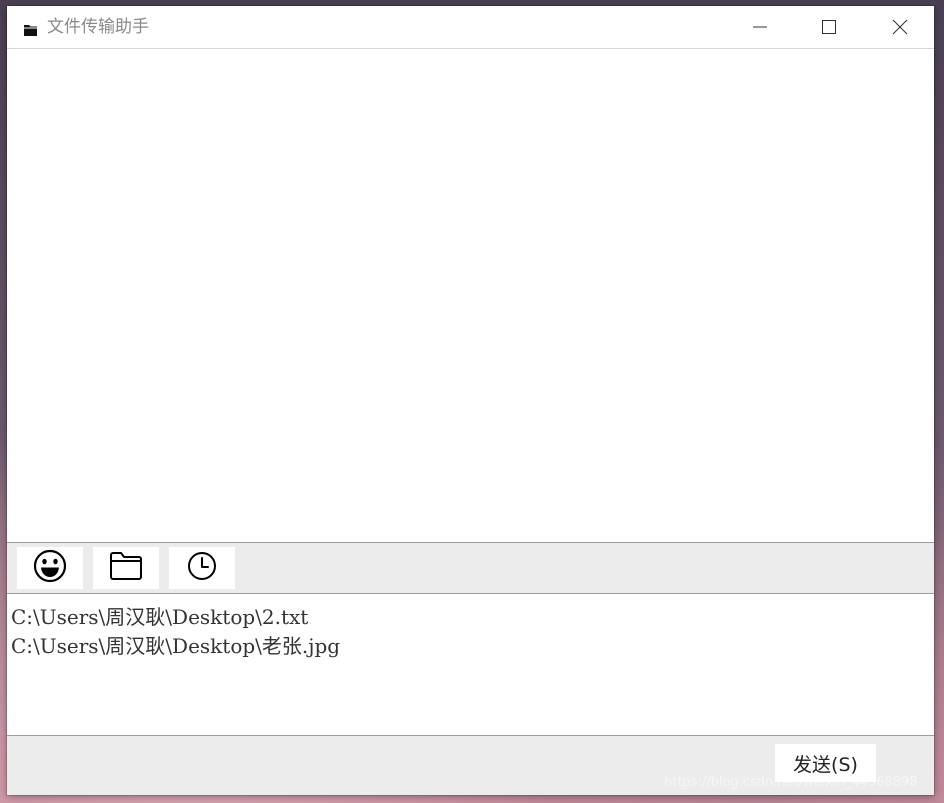 The height and width of the screenshot is (803, 944). I want to click on emoji-button, so click(50, 568).